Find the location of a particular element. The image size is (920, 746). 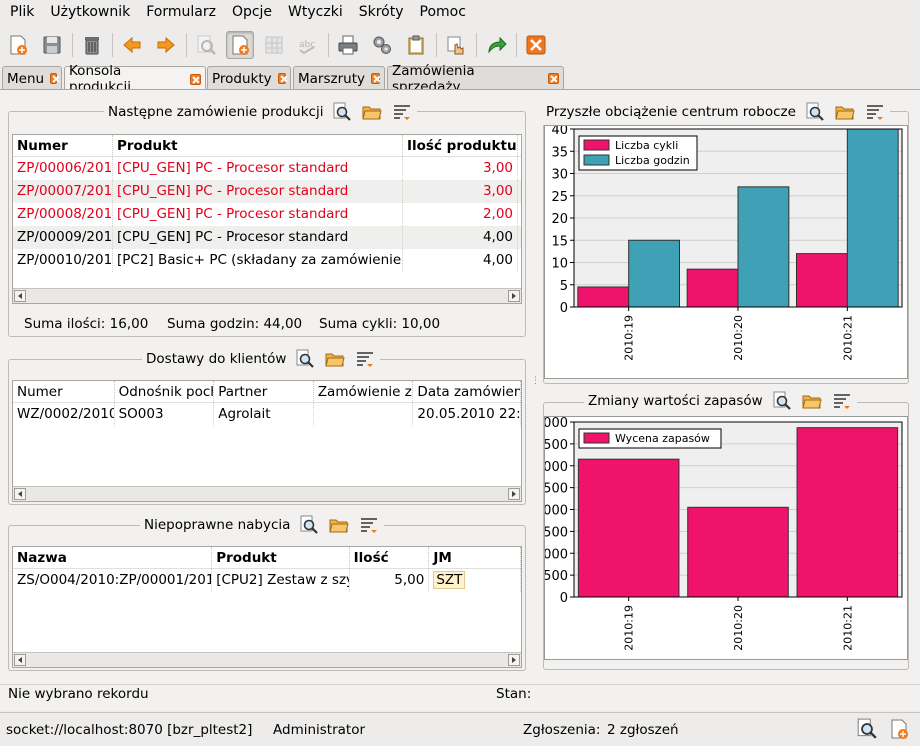

delete-button is located at coordinates (92, 45).